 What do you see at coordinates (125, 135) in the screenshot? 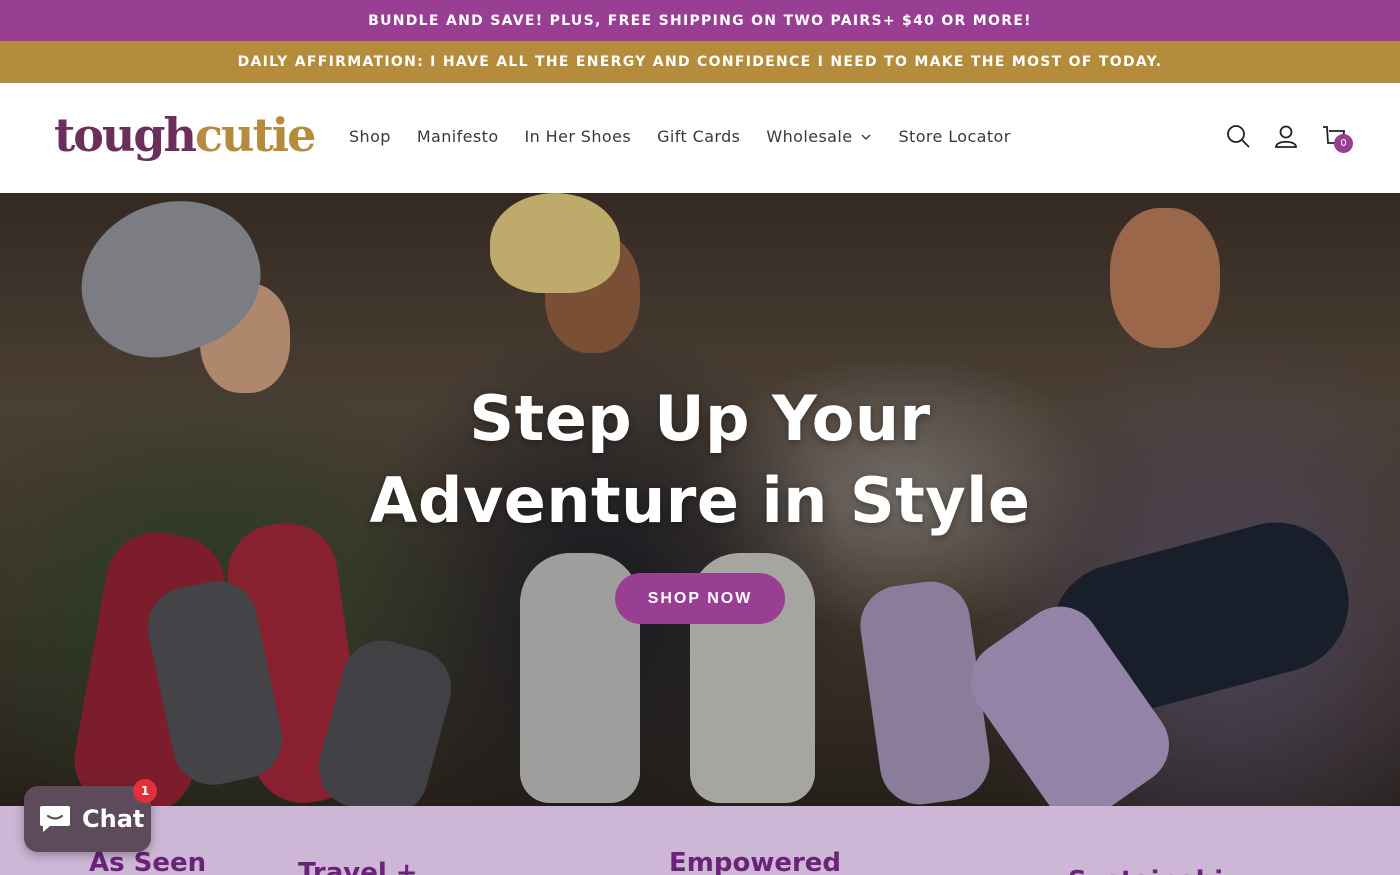
I see `logo-word-tough: tough` at bounding box center [125, 135].